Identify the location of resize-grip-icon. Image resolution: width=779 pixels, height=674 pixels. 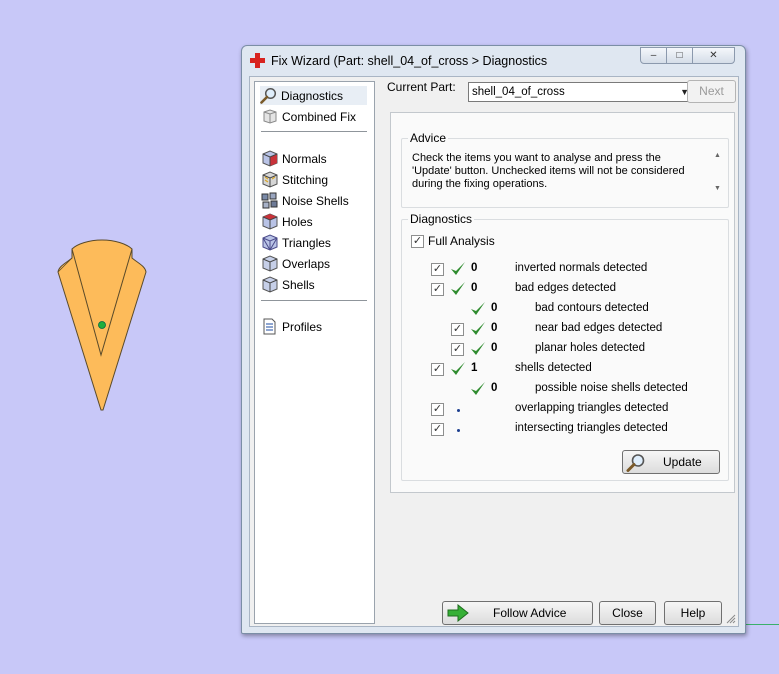
(731, 619).